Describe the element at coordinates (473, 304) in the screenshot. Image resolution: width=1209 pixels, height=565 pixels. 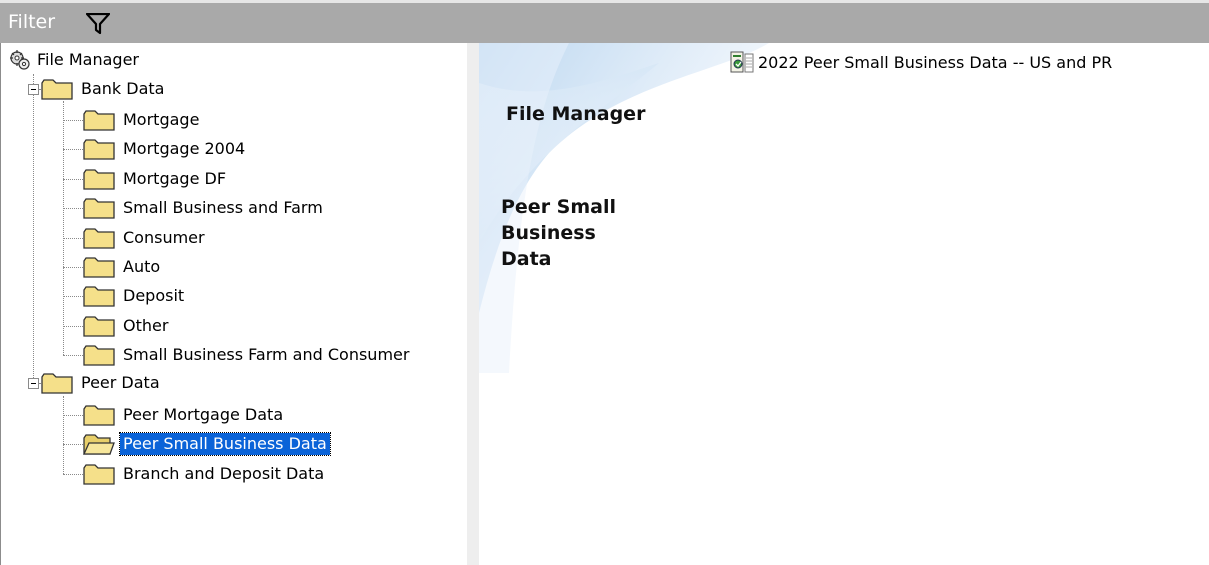
I see `pane-splitter` at that location.